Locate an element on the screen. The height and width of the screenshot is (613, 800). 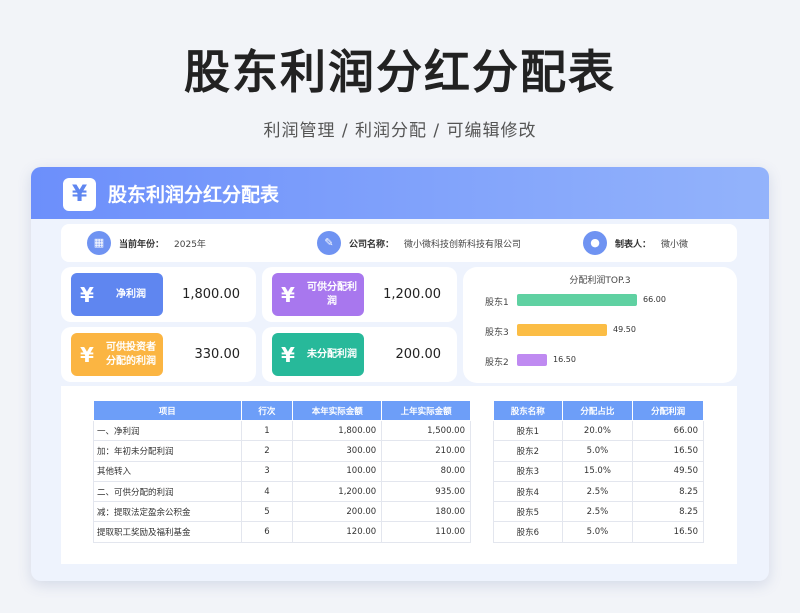
top3-row: 股东3 49.50 is located at coordinates (600, 331).